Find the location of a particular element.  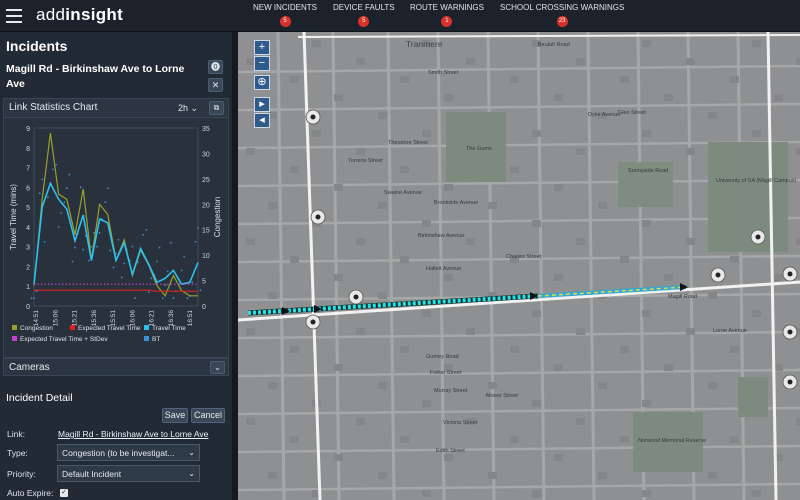

map-label: Brookside Avenue is located at coordinates (456, 203).